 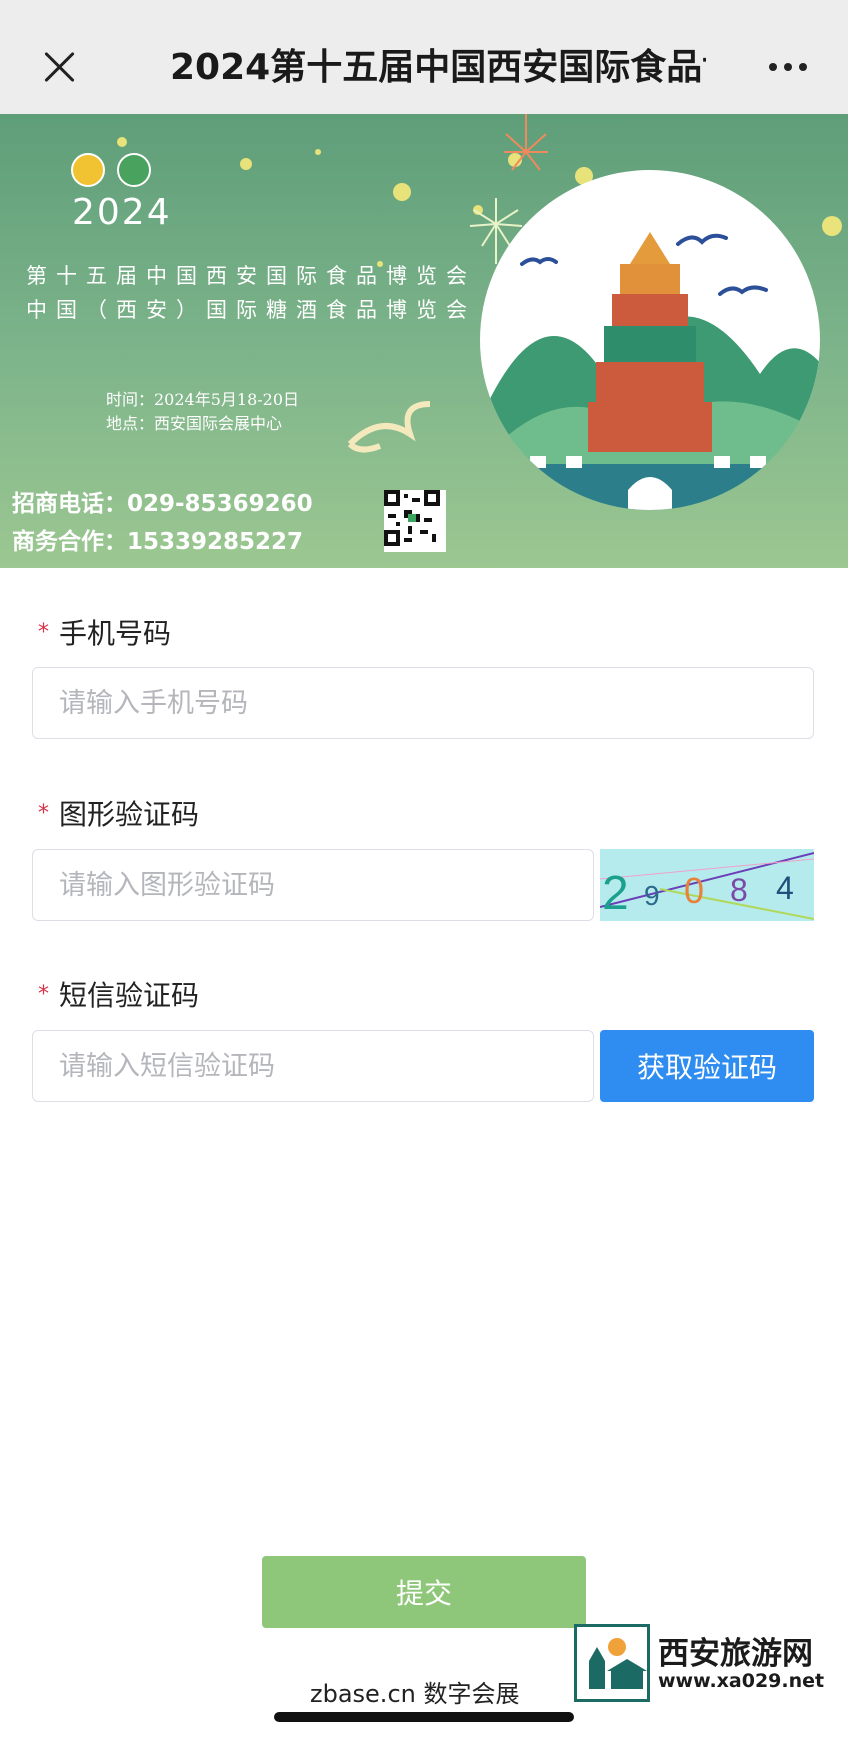 I want to click on footer-text: zbase.cn 数字会展, so click(x=415, y=1694).